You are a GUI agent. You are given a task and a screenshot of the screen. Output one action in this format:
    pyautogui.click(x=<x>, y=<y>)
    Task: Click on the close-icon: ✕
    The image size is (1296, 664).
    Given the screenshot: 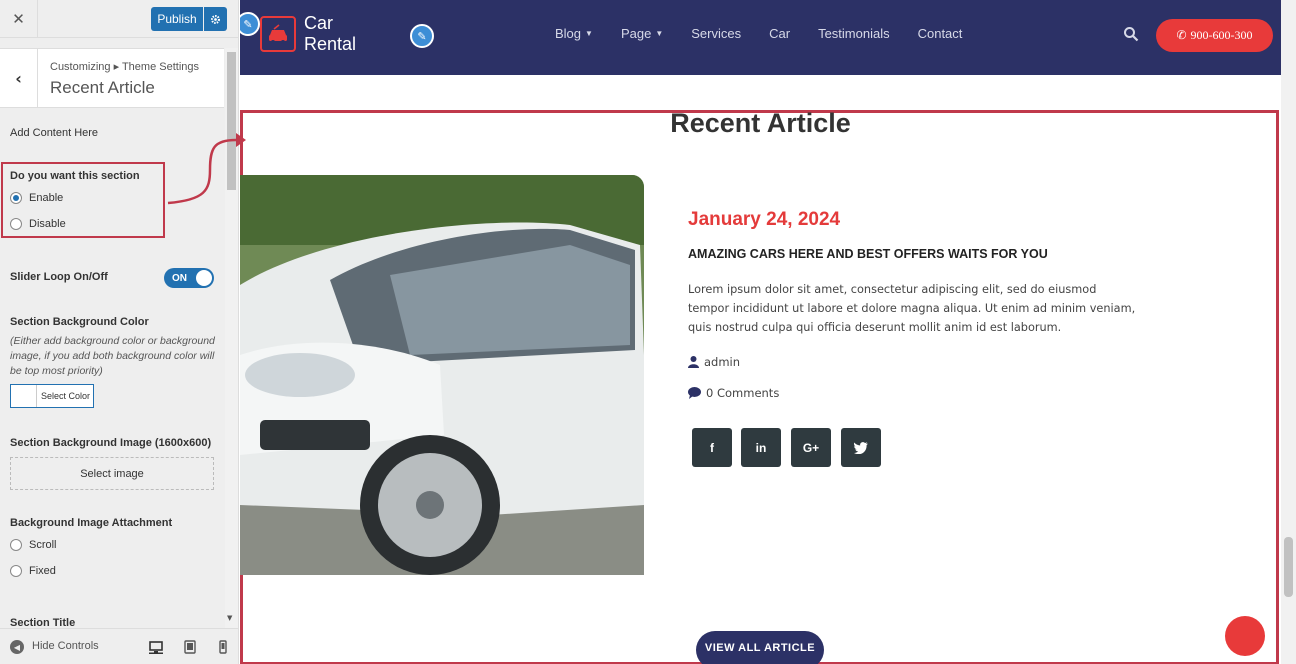 What is the action you would take?
    pyautogui.click(x=19, y=19)
    